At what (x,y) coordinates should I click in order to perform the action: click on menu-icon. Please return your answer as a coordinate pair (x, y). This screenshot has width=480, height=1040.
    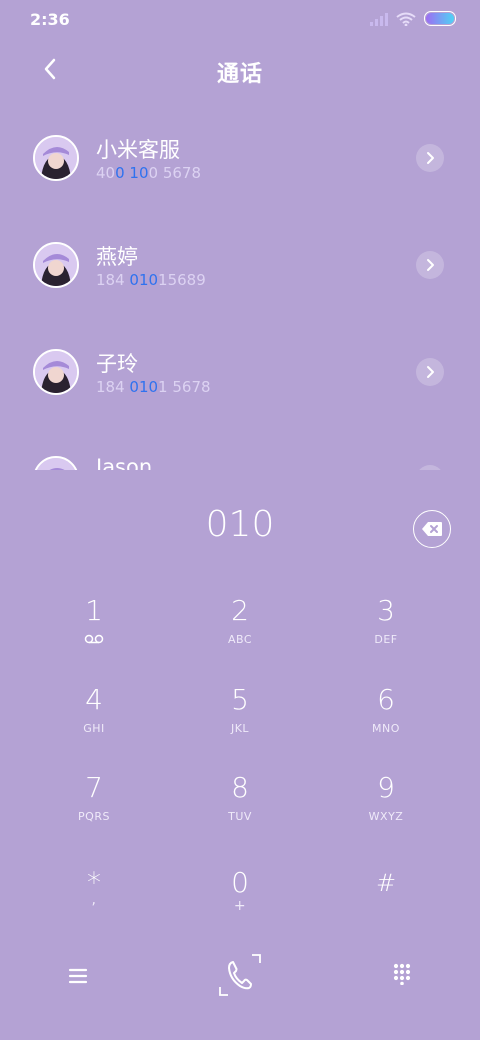
    Looking at the image, I should click on (78, 976).